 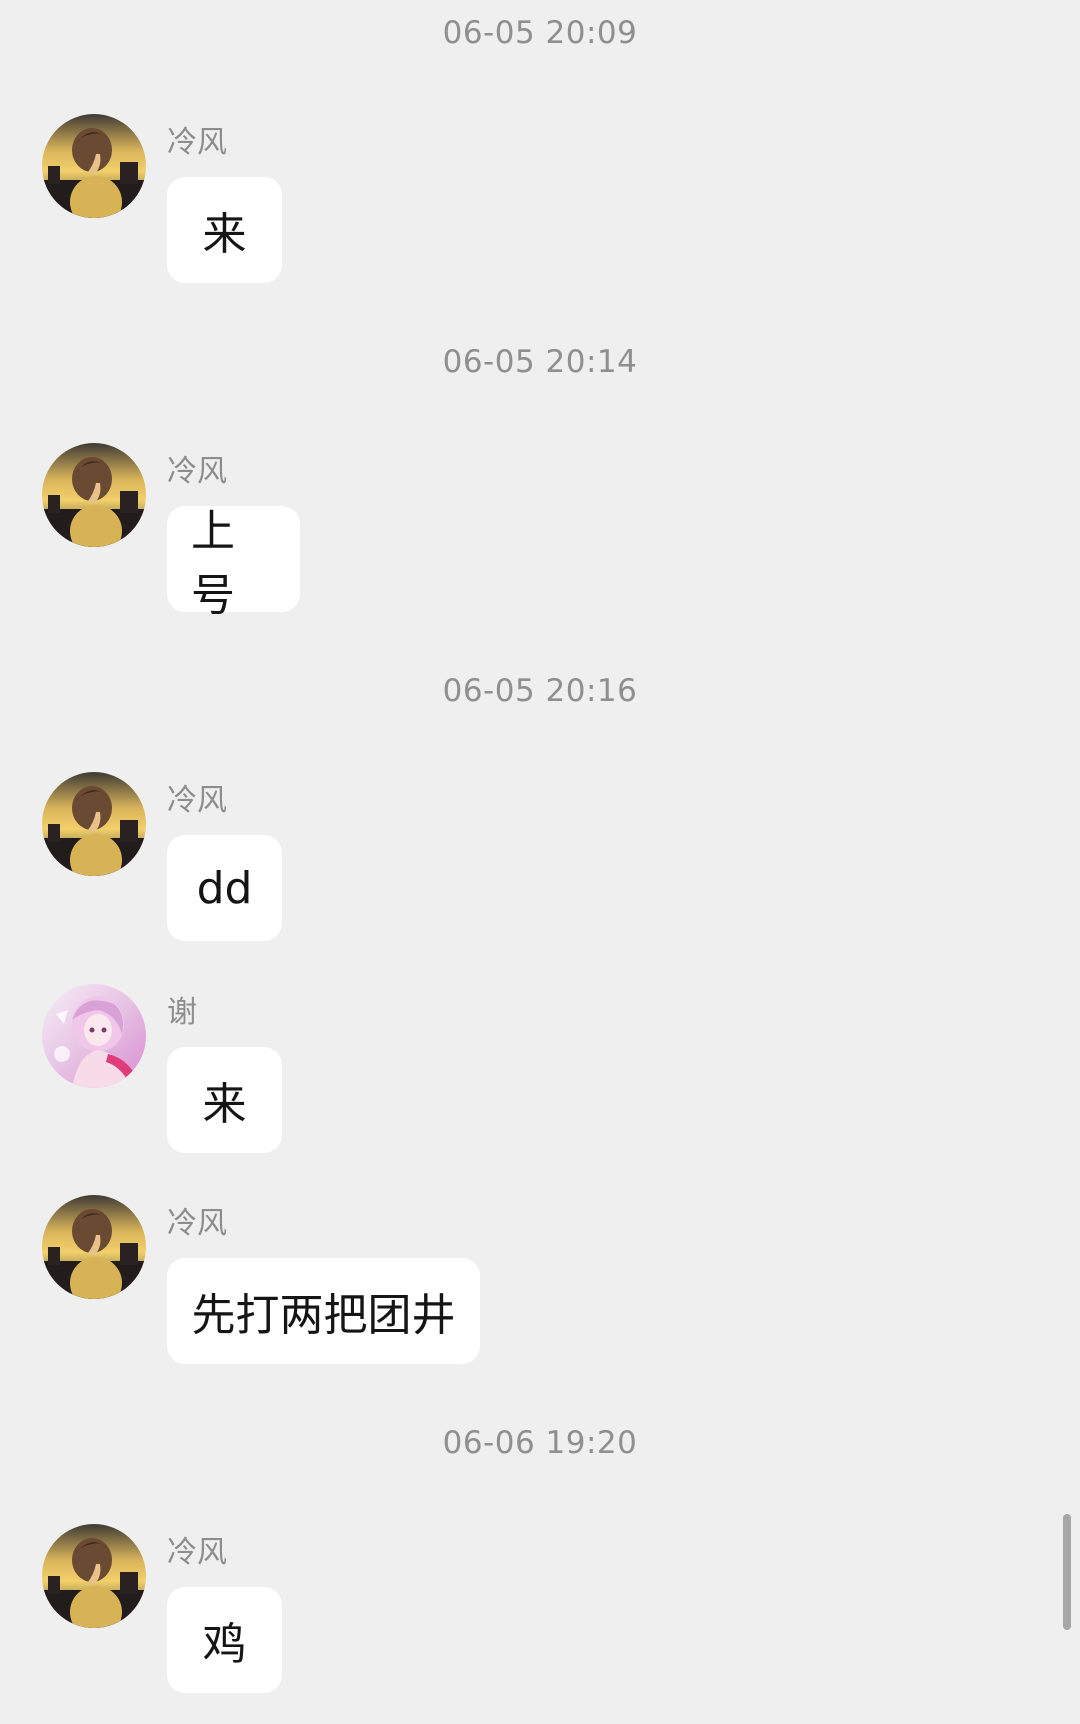 I want to click on scrollbar, so click(x=1067, y=1572).